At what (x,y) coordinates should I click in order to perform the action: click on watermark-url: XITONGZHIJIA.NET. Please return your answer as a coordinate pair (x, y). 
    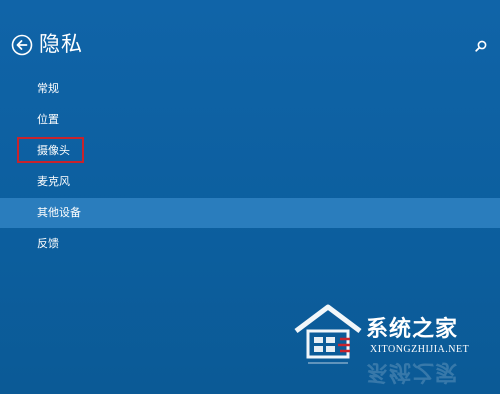
    Looking at the image, I should click on (420, 349).